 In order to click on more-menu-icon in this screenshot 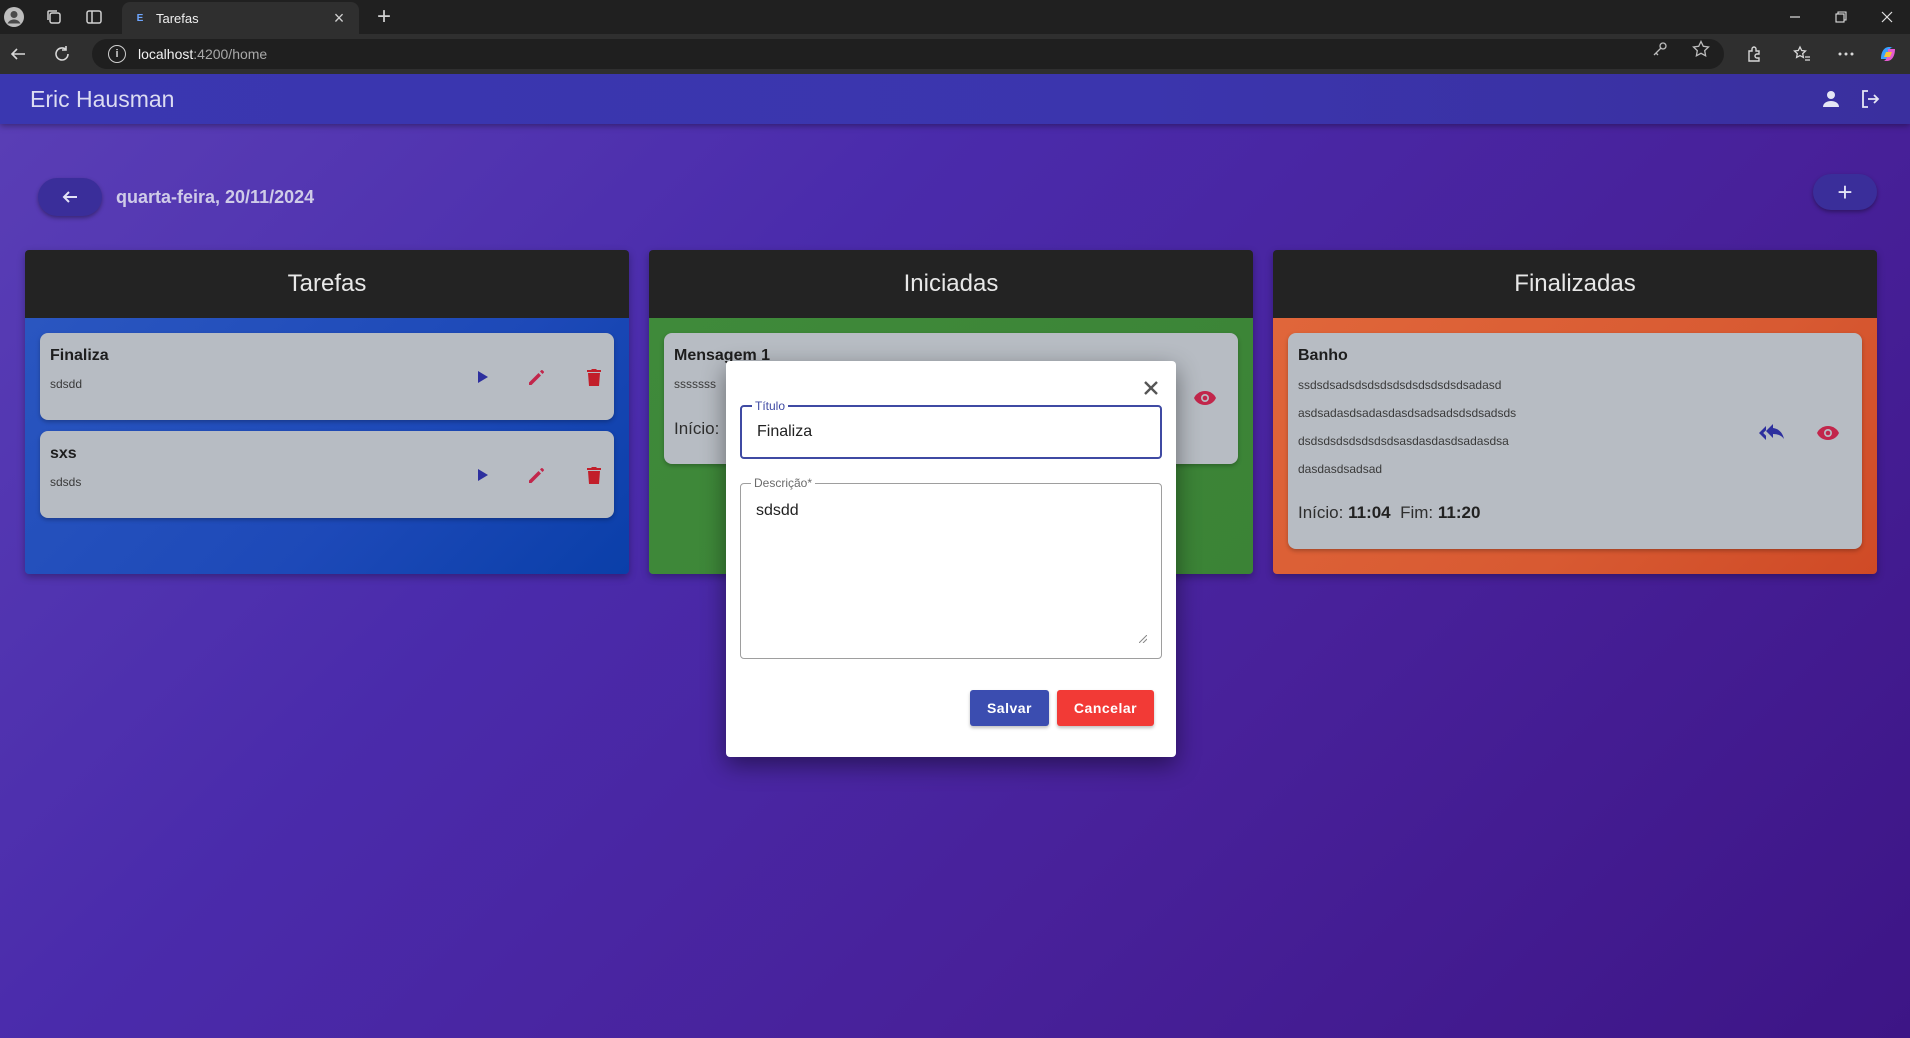, I will do `click(1846, 54)`.